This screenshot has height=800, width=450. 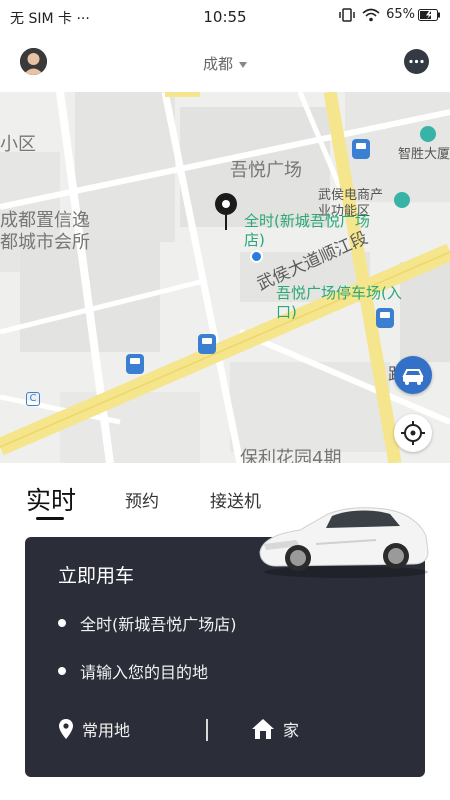 I want to click on city-selector: 成都, so click(x=225, y=63).